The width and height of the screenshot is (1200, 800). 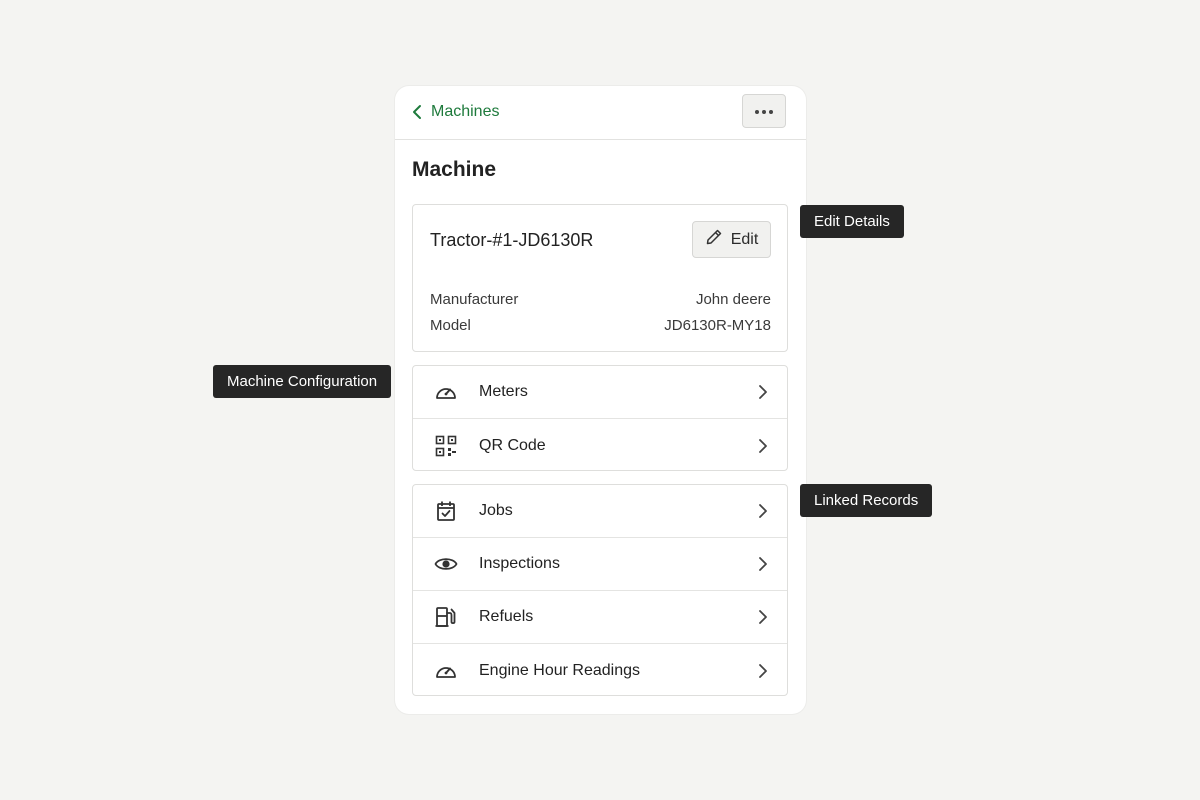 What do you see at coordinates (512, 240) in the screenshot?
I see `machine-name: Tractor-#1-JD6130R` at bounding box center [512, 240].